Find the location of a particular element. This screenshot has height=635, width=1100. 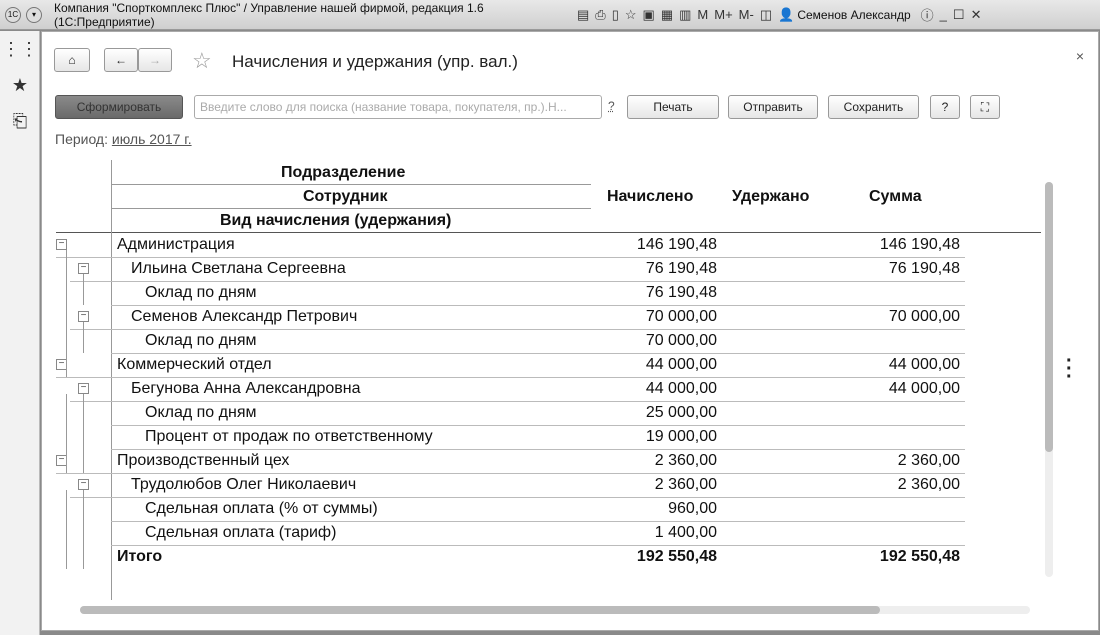

row-name: Производственный цех is located at coordinates (203, 460).